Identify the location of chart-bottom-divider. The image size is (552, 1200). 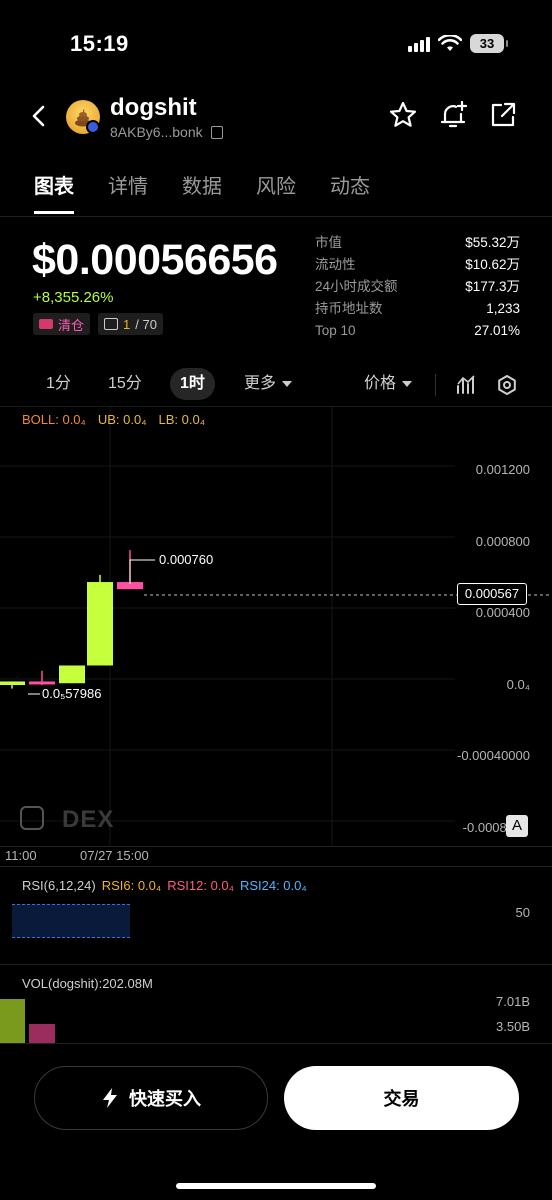
(276, 846).